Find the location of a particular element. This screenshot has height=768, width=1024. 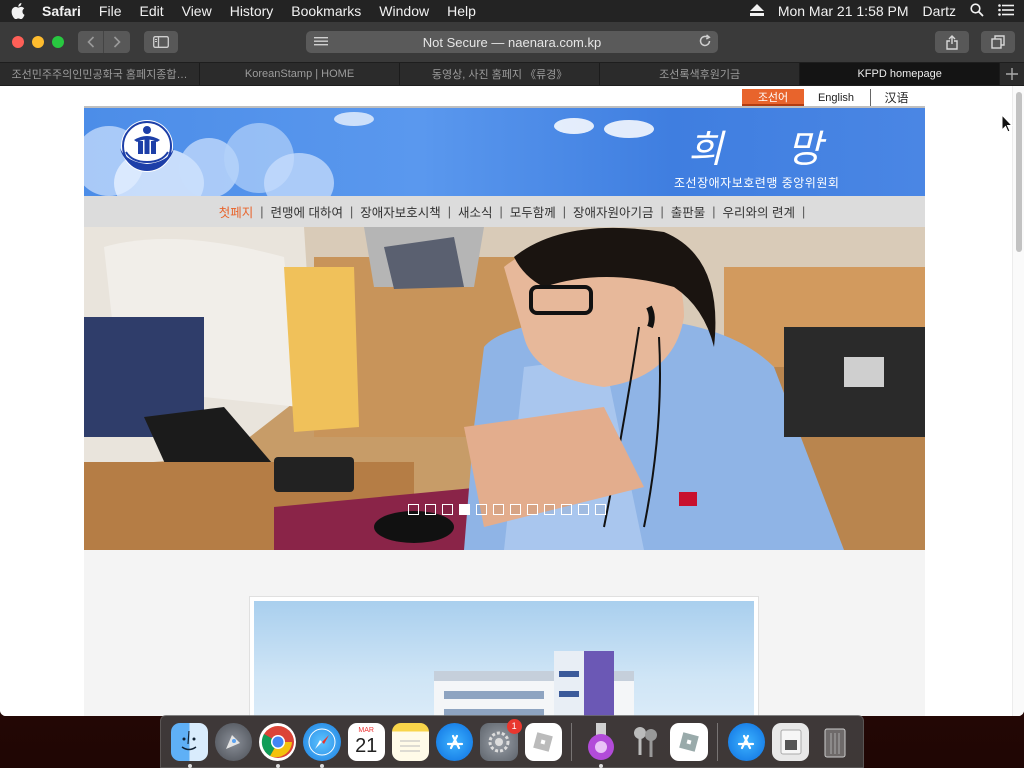

disk-utility-icon is located at coordinates (790, 741).